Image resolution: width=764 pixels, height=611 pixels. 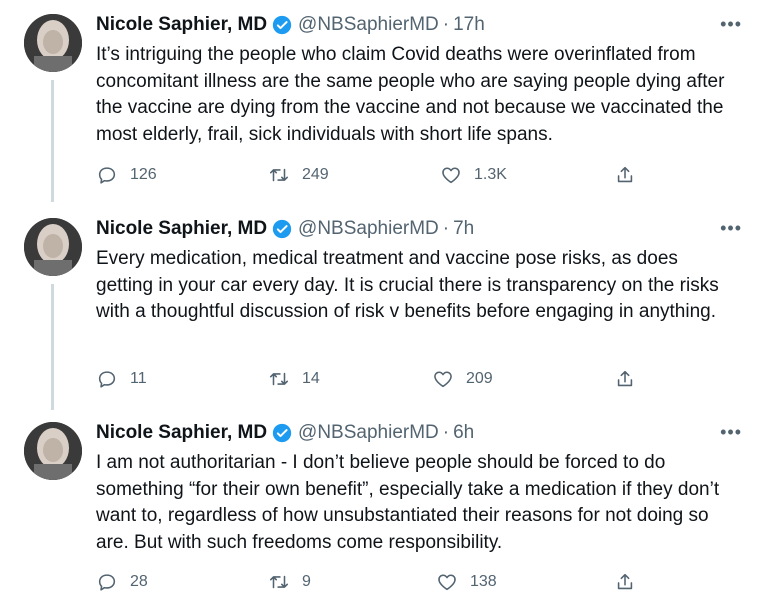 What do you see at coordinates (126, 175) in the screenshot?
I see `reply-button: 126` at bounding box center [126, 175].